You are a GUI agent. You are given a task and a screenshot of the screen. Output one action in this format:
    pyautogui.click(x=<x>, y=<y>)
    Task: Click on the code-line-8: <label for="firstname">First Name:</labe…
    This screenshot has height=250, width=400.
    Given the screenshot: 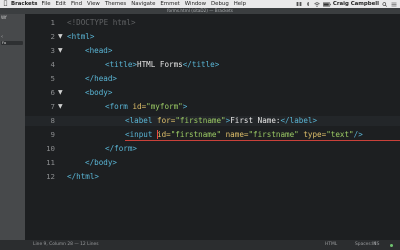 What is the action you would take?
    pyautogui.click(x=221, y=120)
    